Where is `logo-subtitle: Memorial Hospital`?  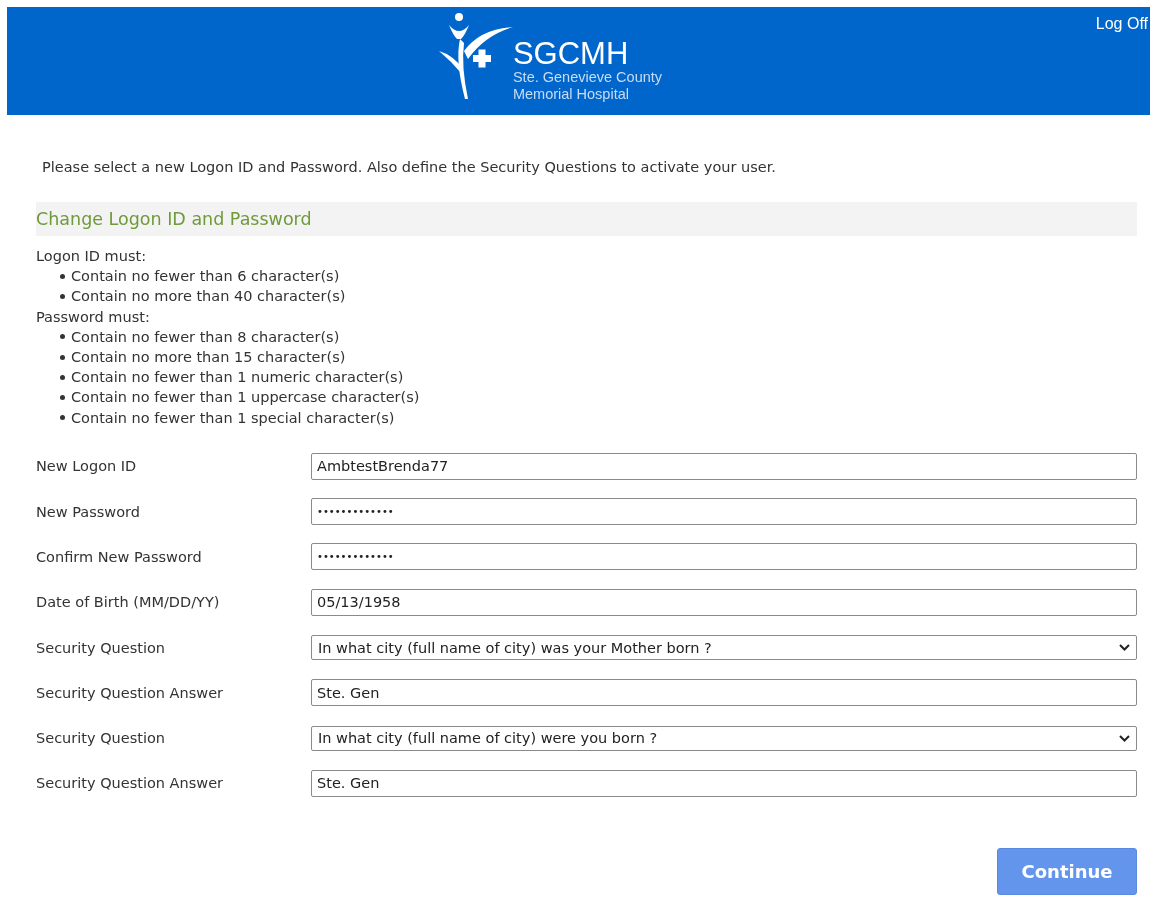
logo-subtitle: Memorial Hospital is located at coordinates (571, 94).